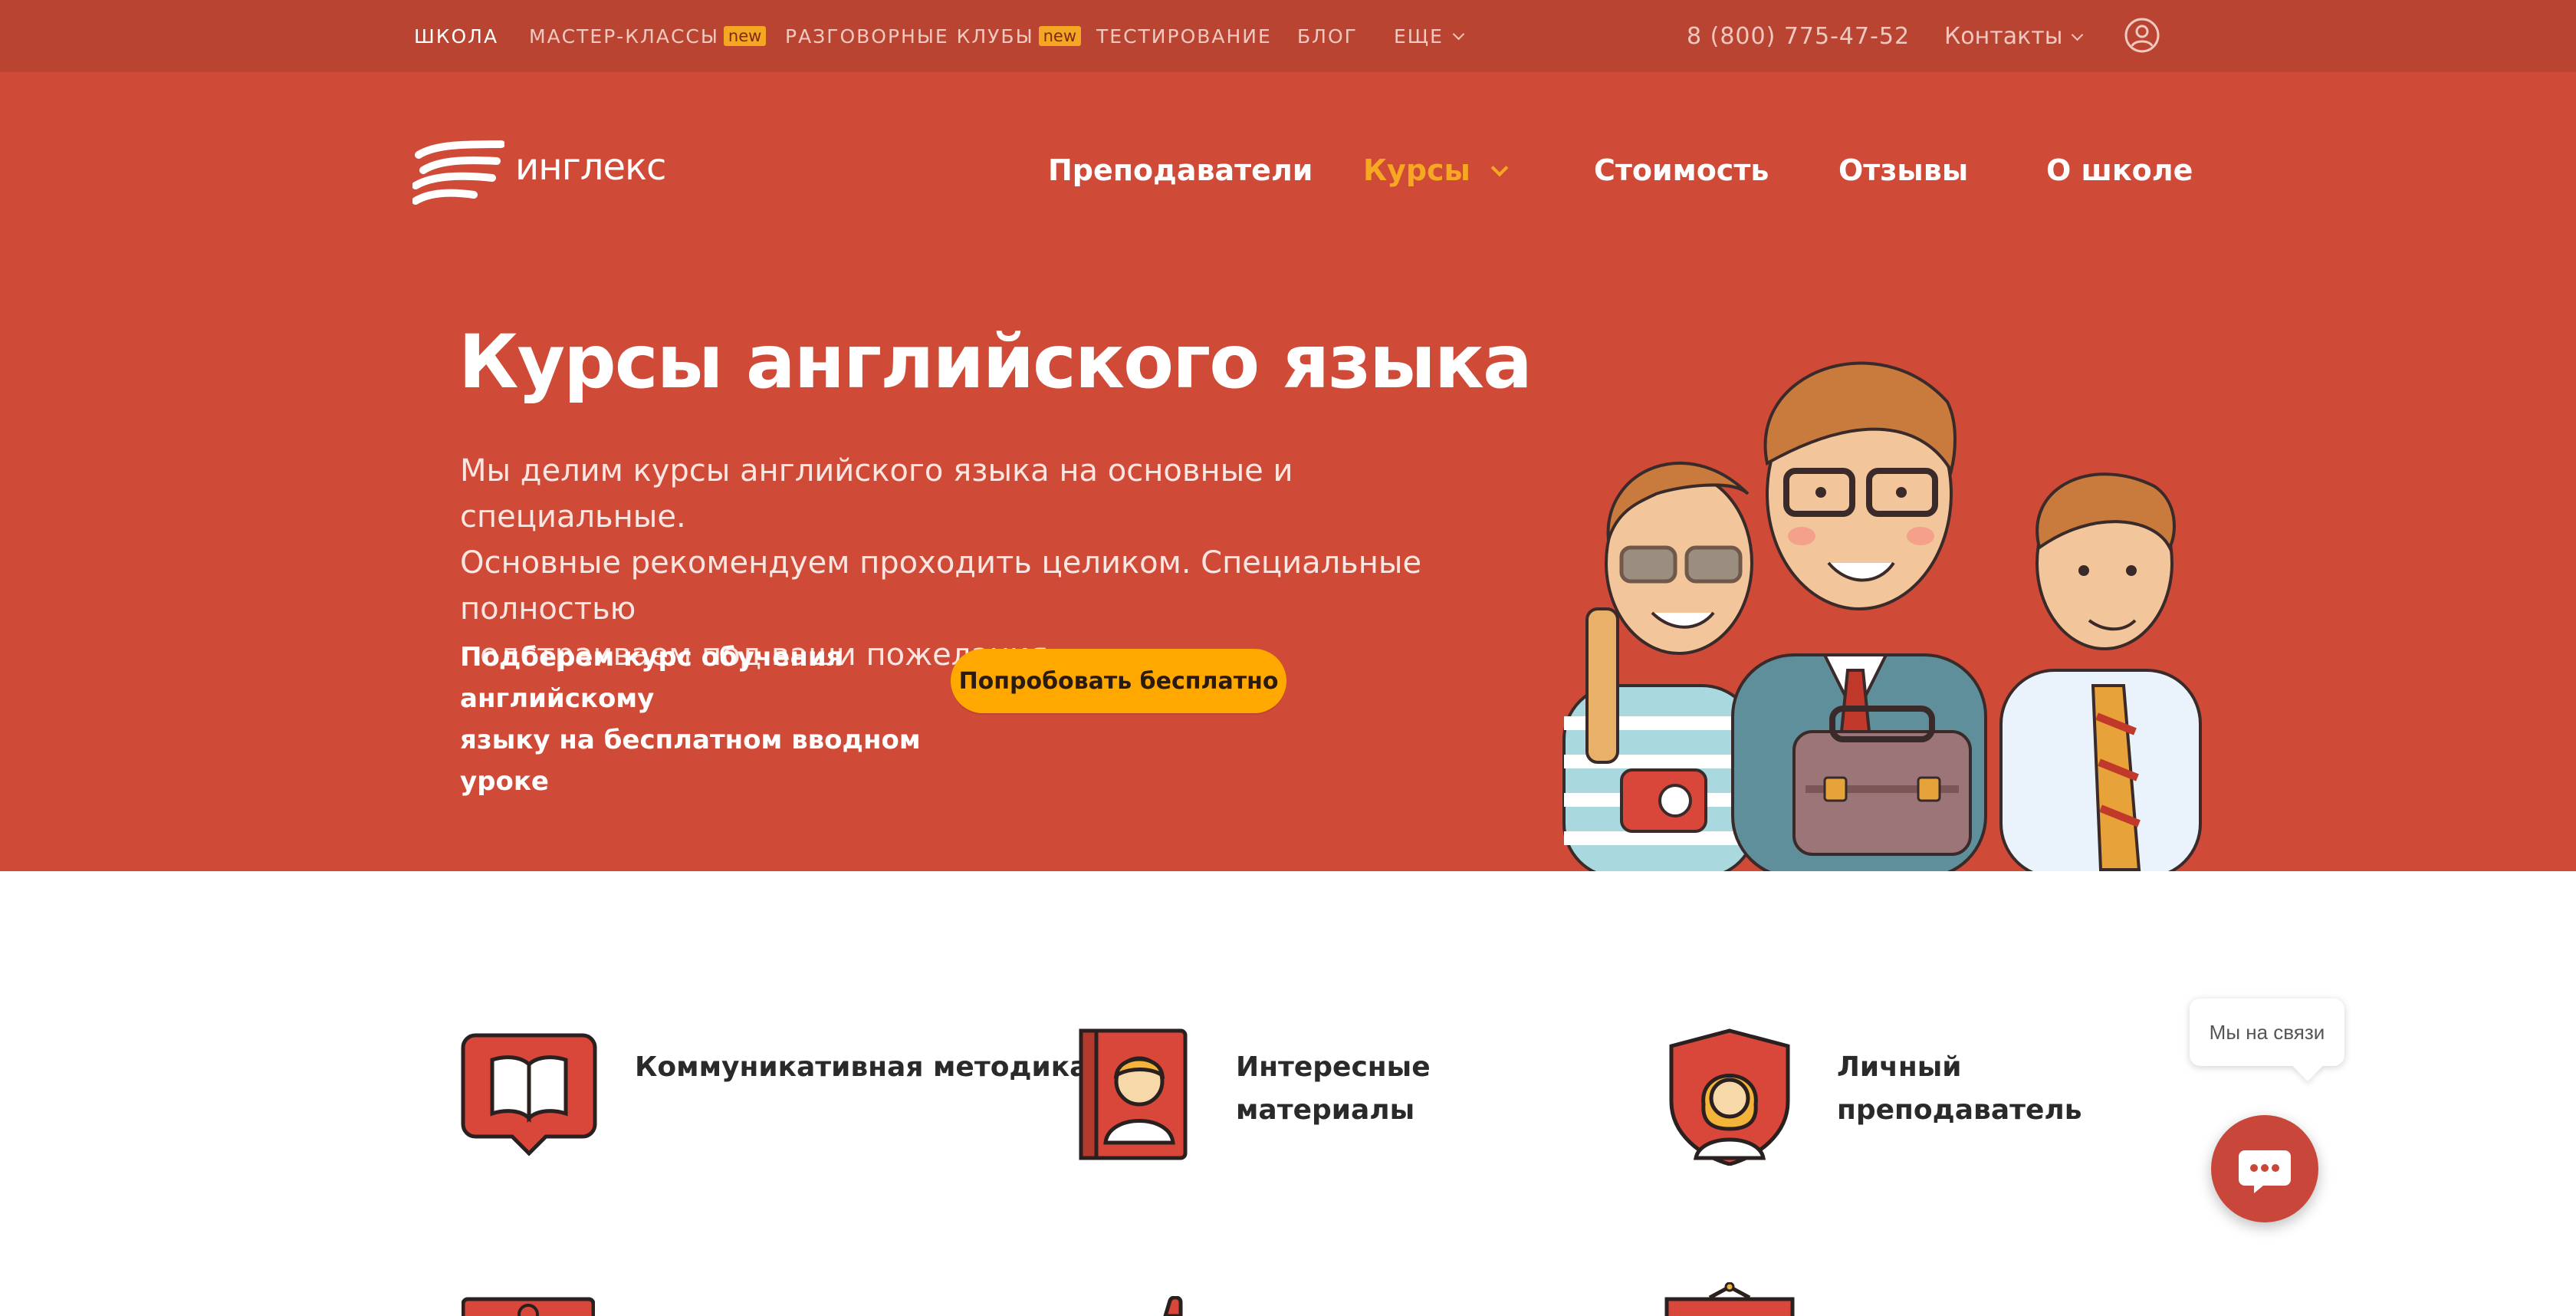 This screenshot has width=2576, height=1316. Describe the element at coordinates (591, 167) in the screenshot. I see `logo-text: инглекс` at that location.